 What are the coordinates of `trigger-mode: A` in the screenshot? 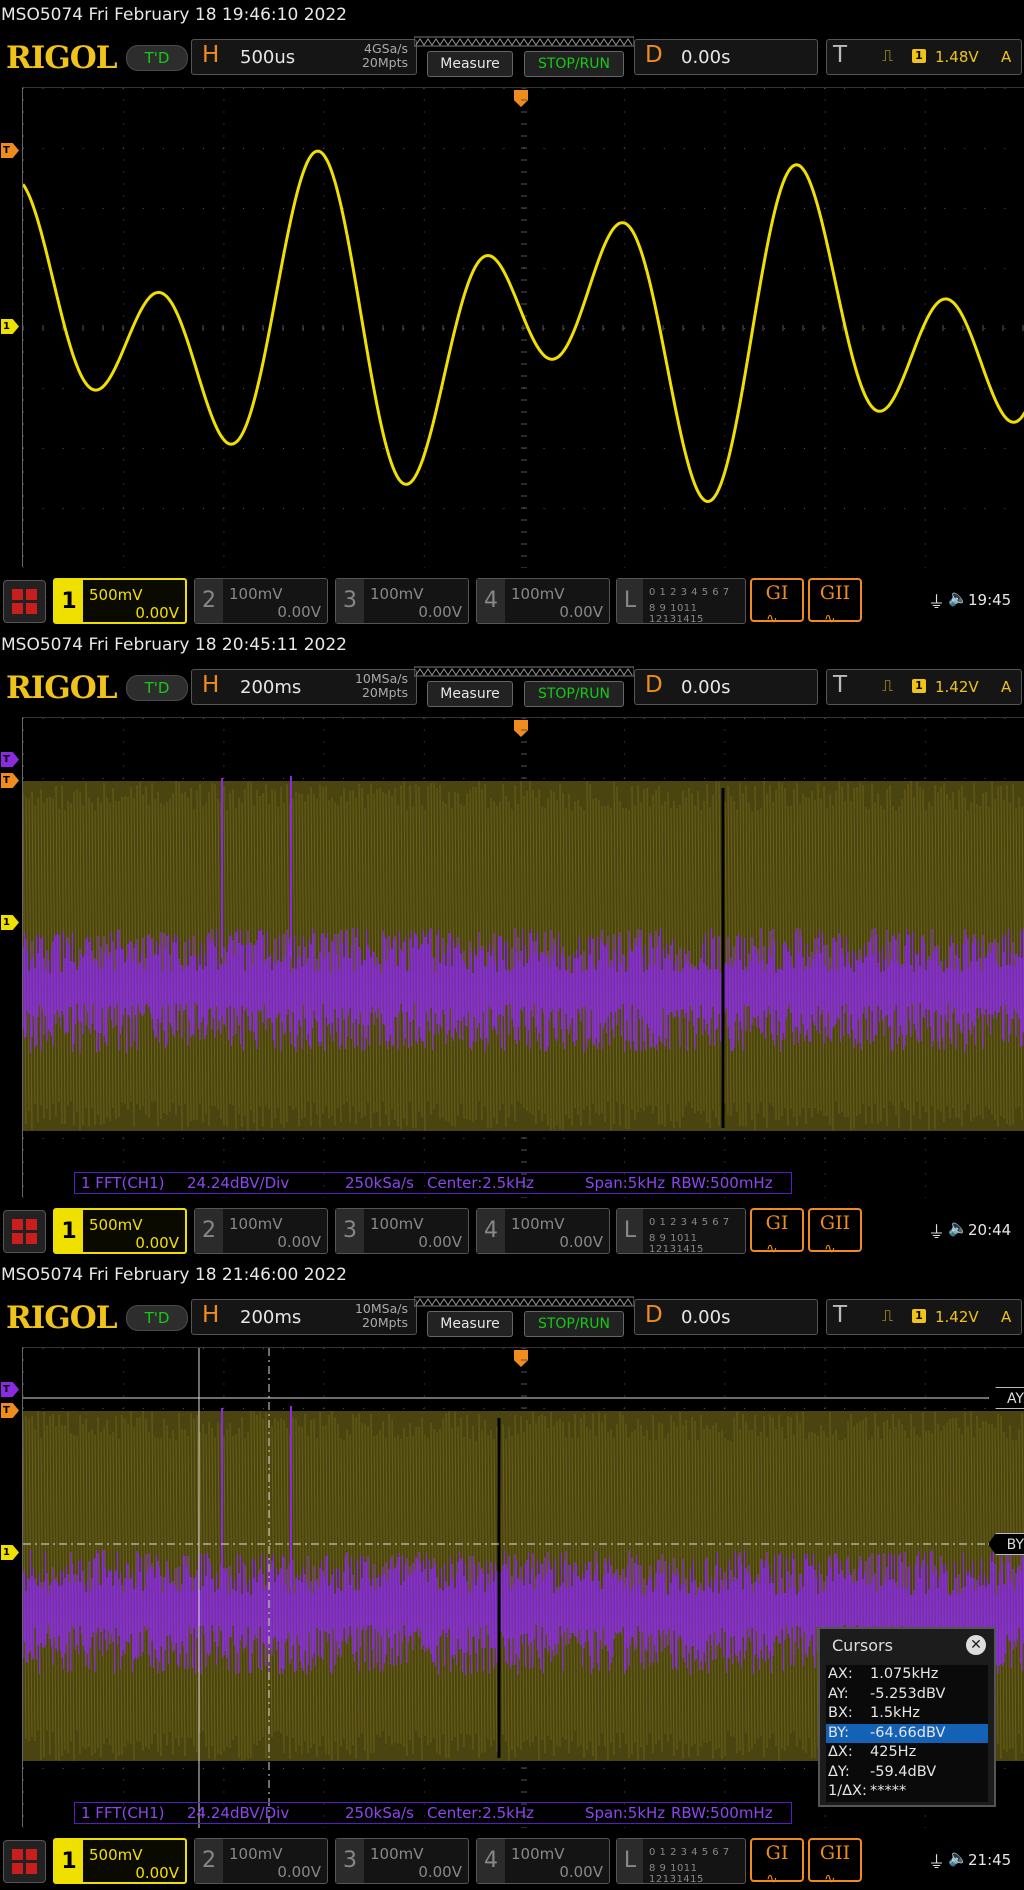 It's located at (1006, 1317).